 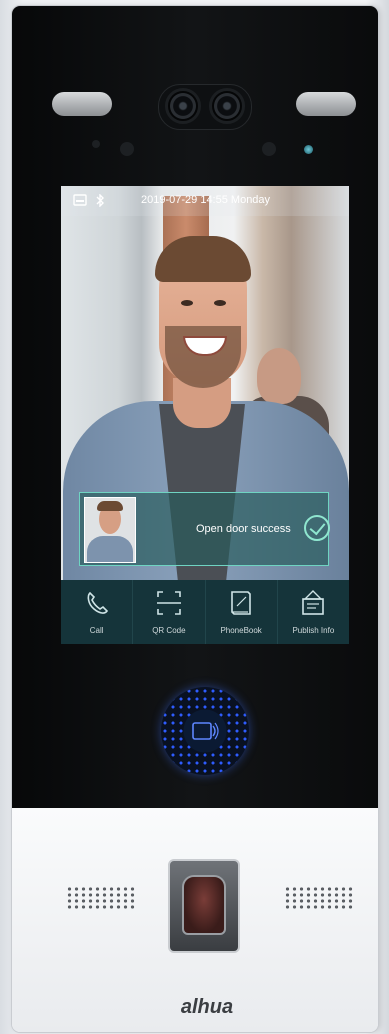 I want to click on dock-item-qr-code: QR Code, so click(x=169, y=612).